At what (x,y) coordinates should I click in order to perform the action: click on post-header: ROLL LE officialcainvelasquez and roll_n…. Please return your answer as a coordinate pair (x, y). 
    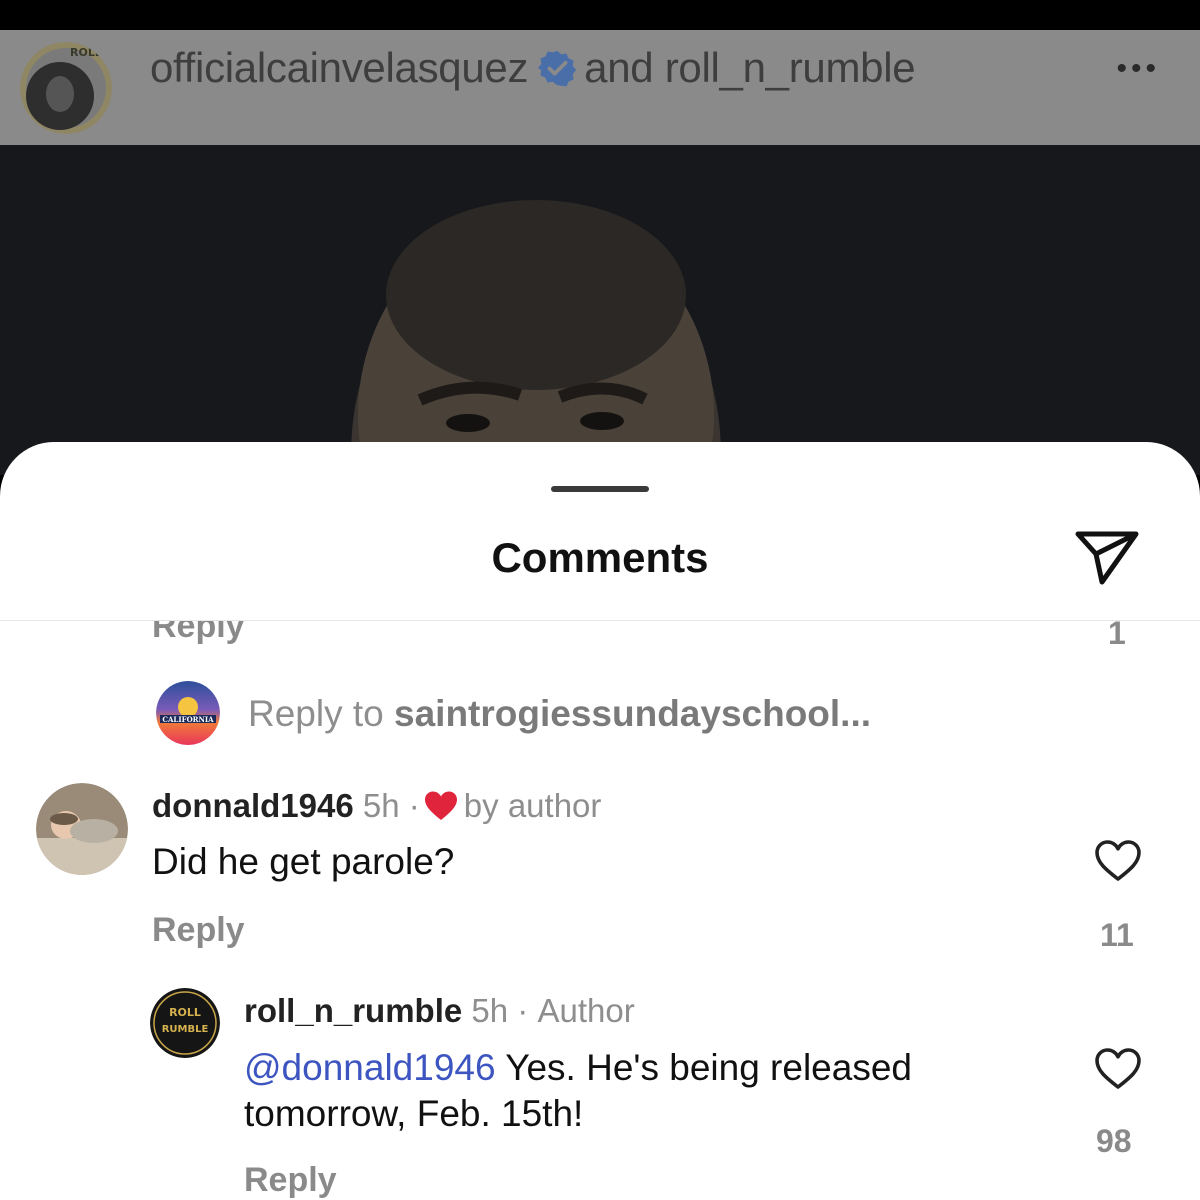
    Looking at the image, I should click on (600, 87).